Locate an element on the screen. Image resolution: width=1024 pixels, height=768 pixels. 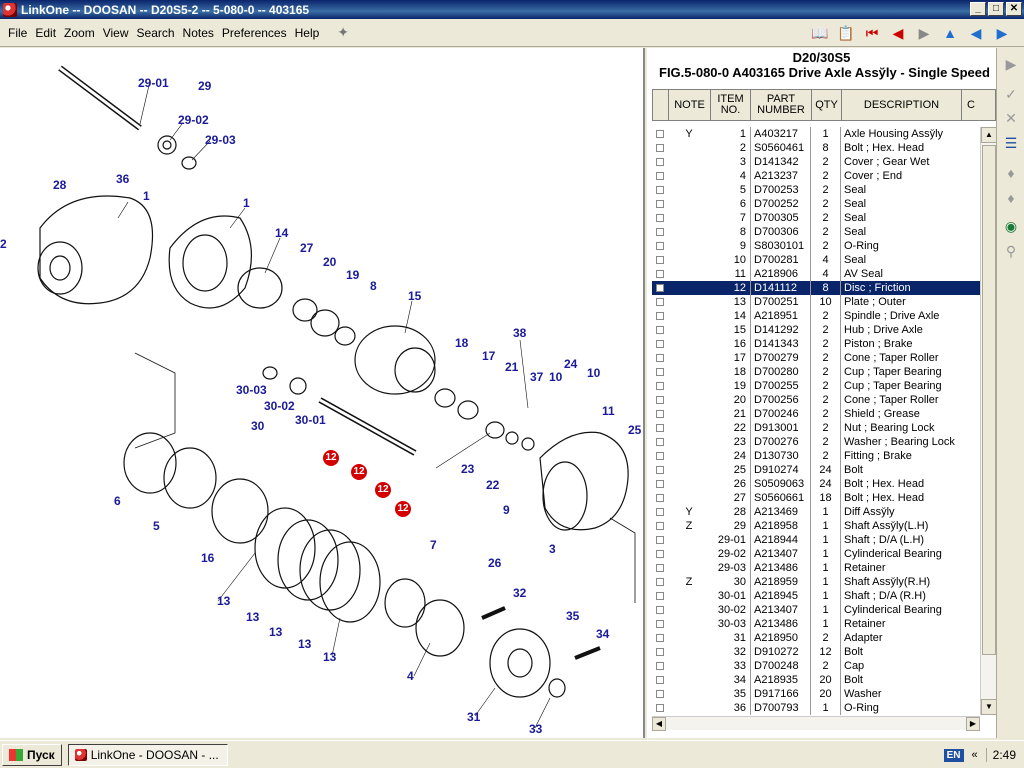
table-row: 34 A218935 20 Bolt is located at coordinates (816, 680).